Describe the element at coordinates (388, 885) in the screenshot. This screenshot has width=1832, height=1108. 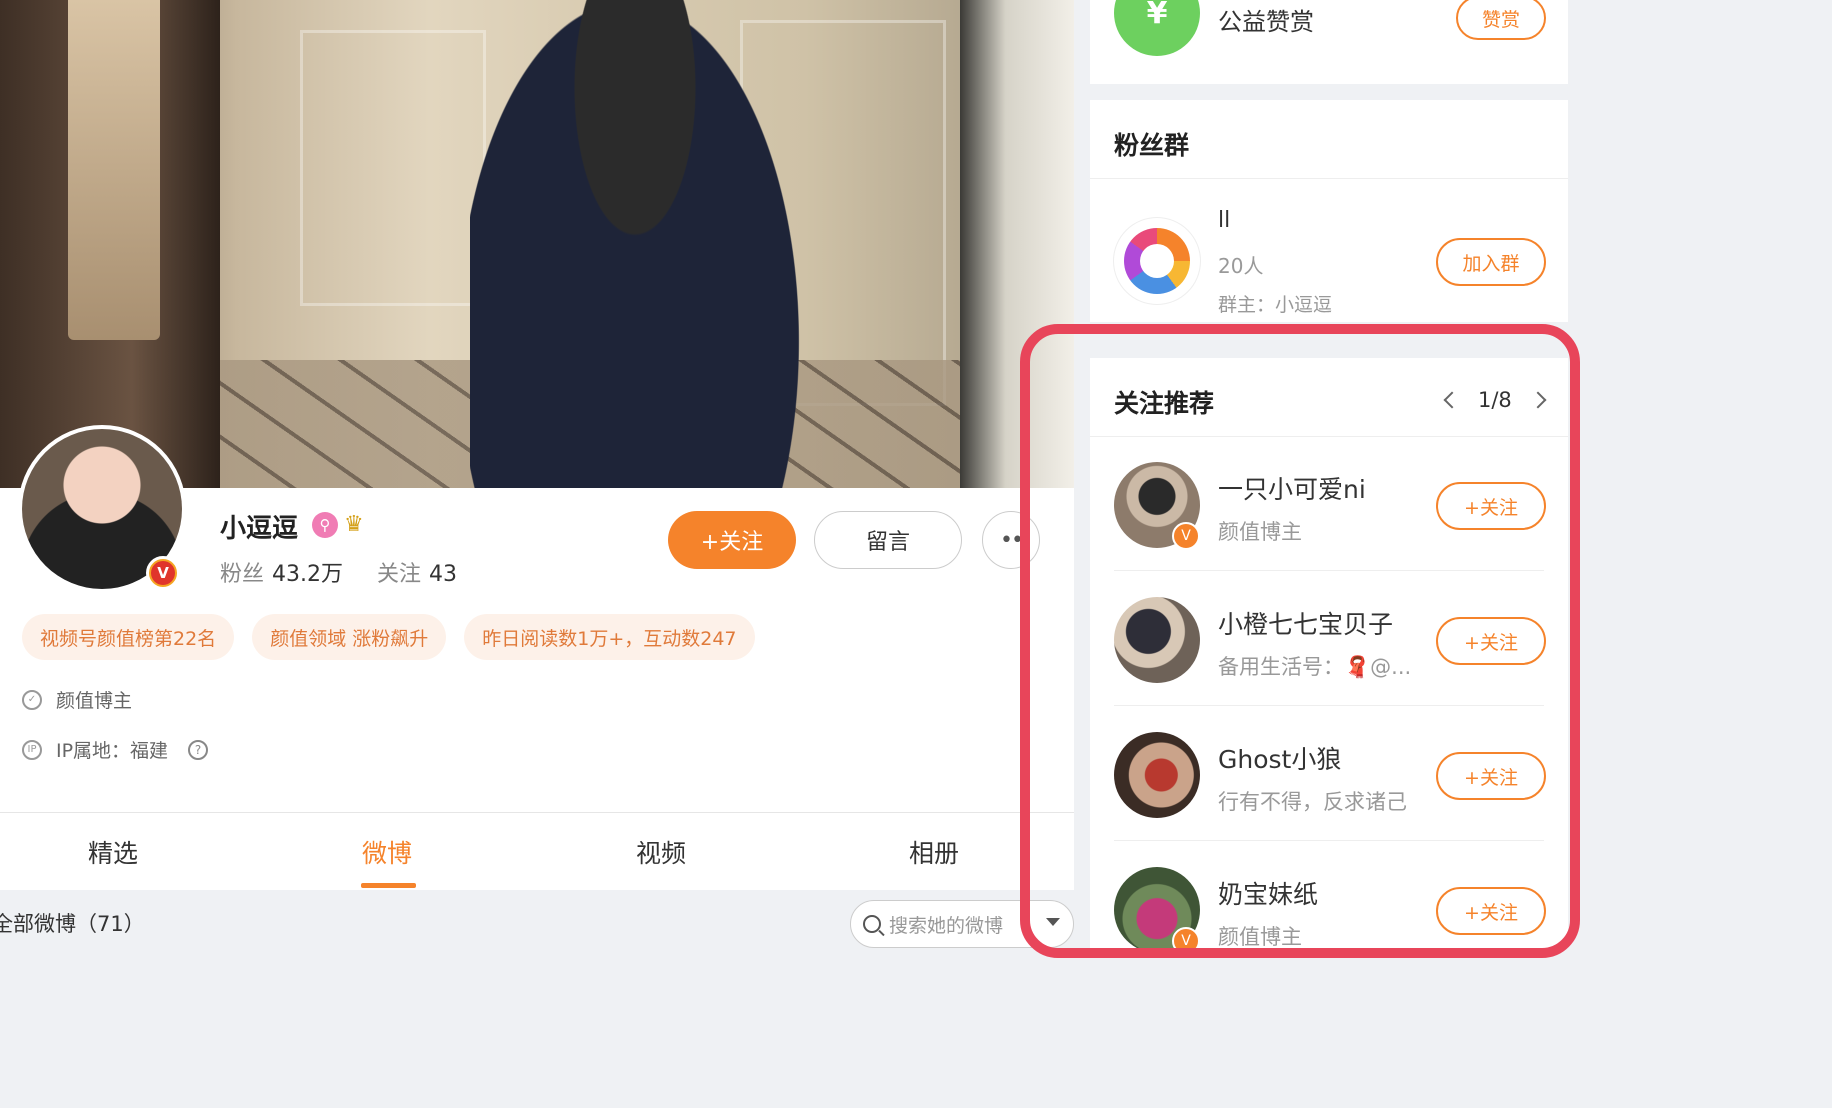
I see `active-tab-indicator` at that location.